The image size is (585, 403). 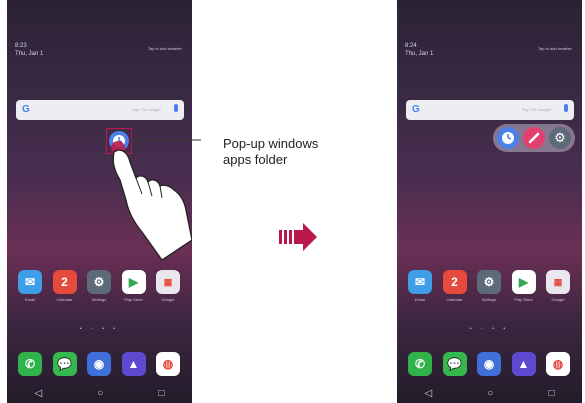 I want to click on pen-icon, so click(x=534, y=138).